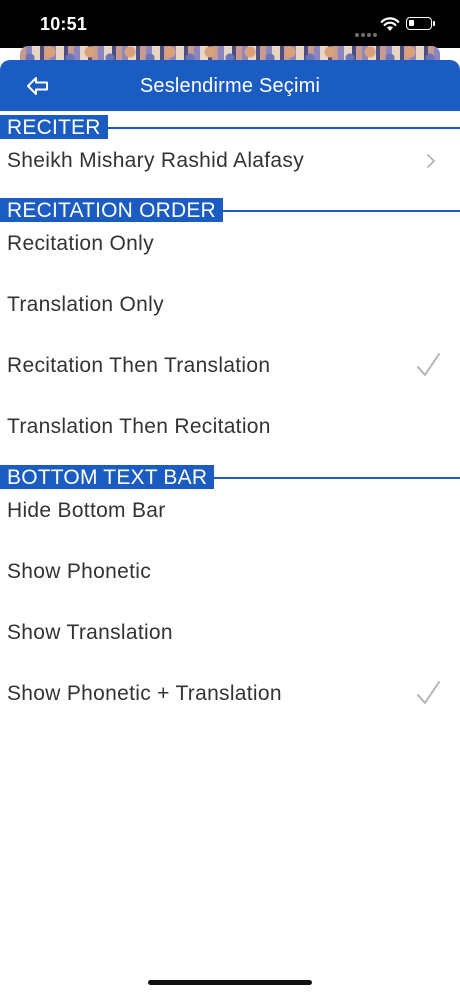  What do you see at coordinates (230, 477) in the screenshot?
I see `section-header-bottom-text-bar: BOTTOM TEXT BAR` at bounding box center [230, 477].